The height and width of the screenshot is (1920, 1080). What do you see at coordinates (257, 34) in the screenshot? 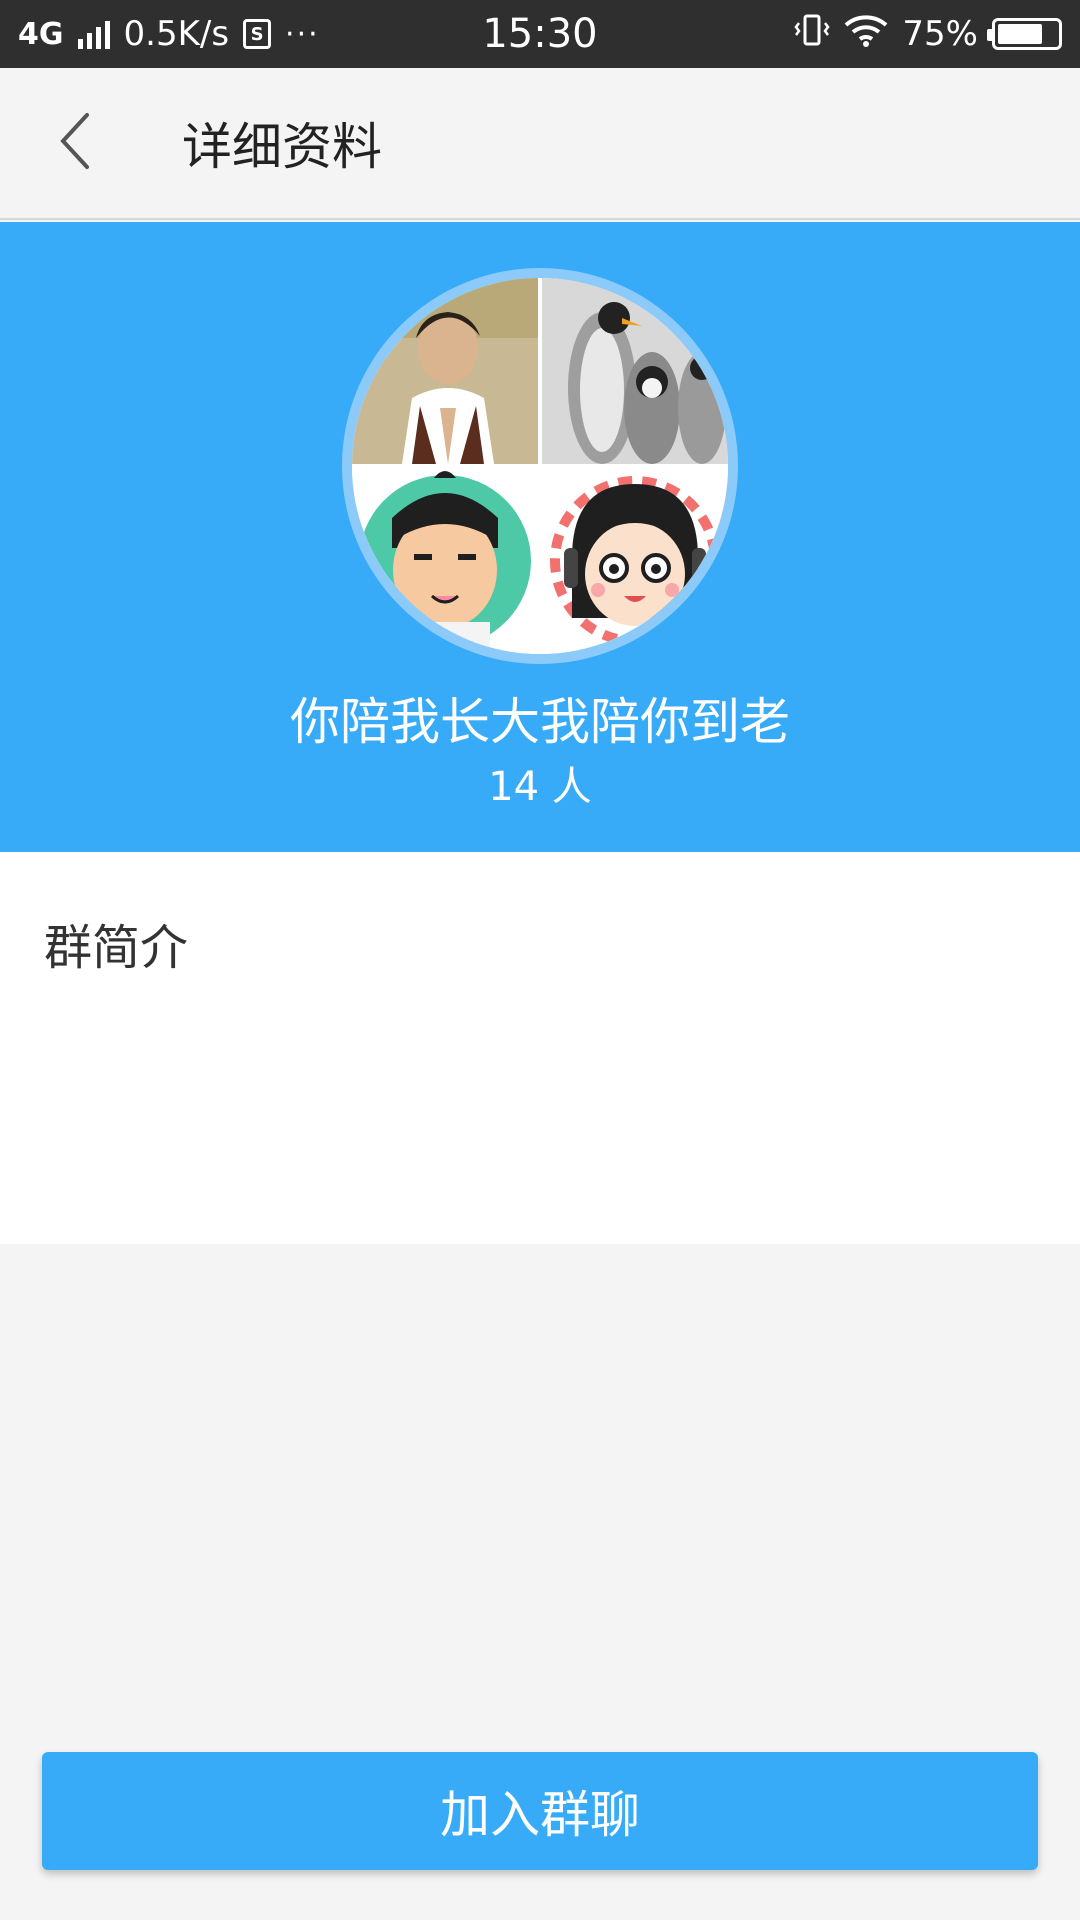
I see `sim-icon: S` at bounding box center [257, 34].